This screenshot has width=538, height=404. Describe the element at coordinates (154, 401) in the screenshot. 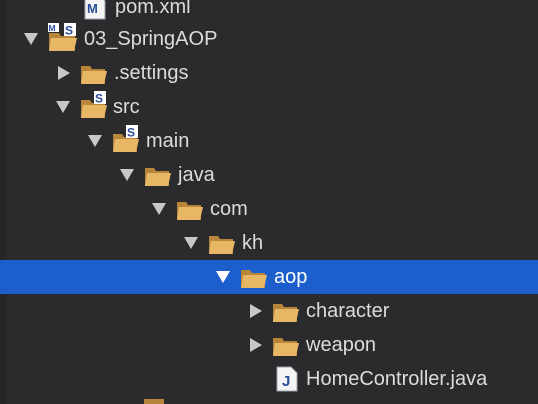

I see `partial-folder-icon` at that location.